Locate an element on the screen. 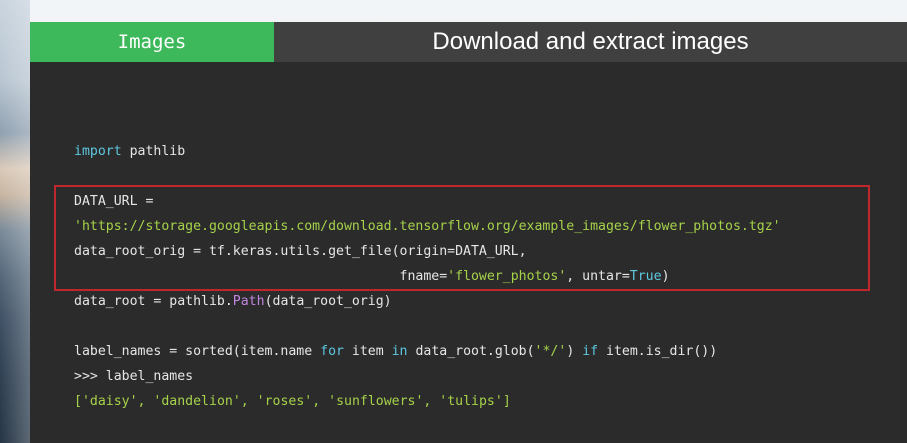  keyword: import is located at coordinates (98, 151).